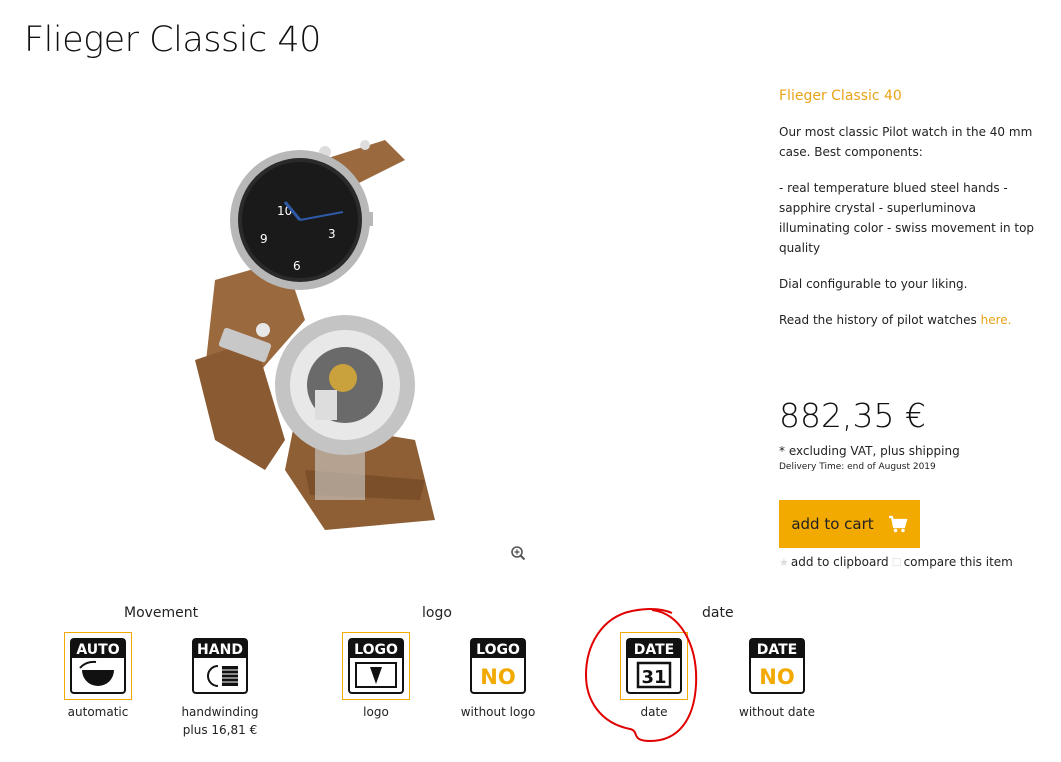 This screenshot has width=1061, height=762. I want to click on no-logo-icon-sub: NO, so click(497, 677).